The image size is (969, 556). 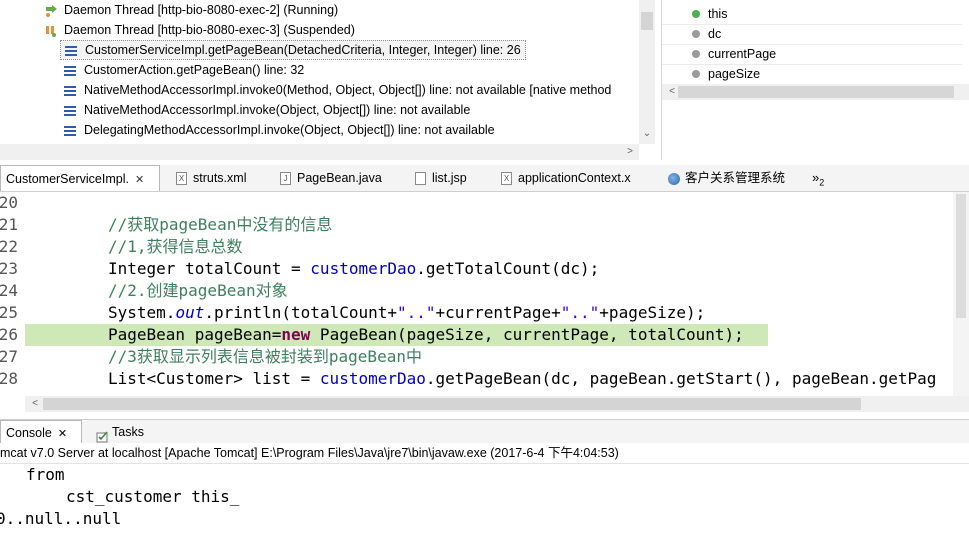 What do you see at coordinates (449, 178) in the screenshot?
I see `tab-label: list.jsp` at bounding box center [449, 178].